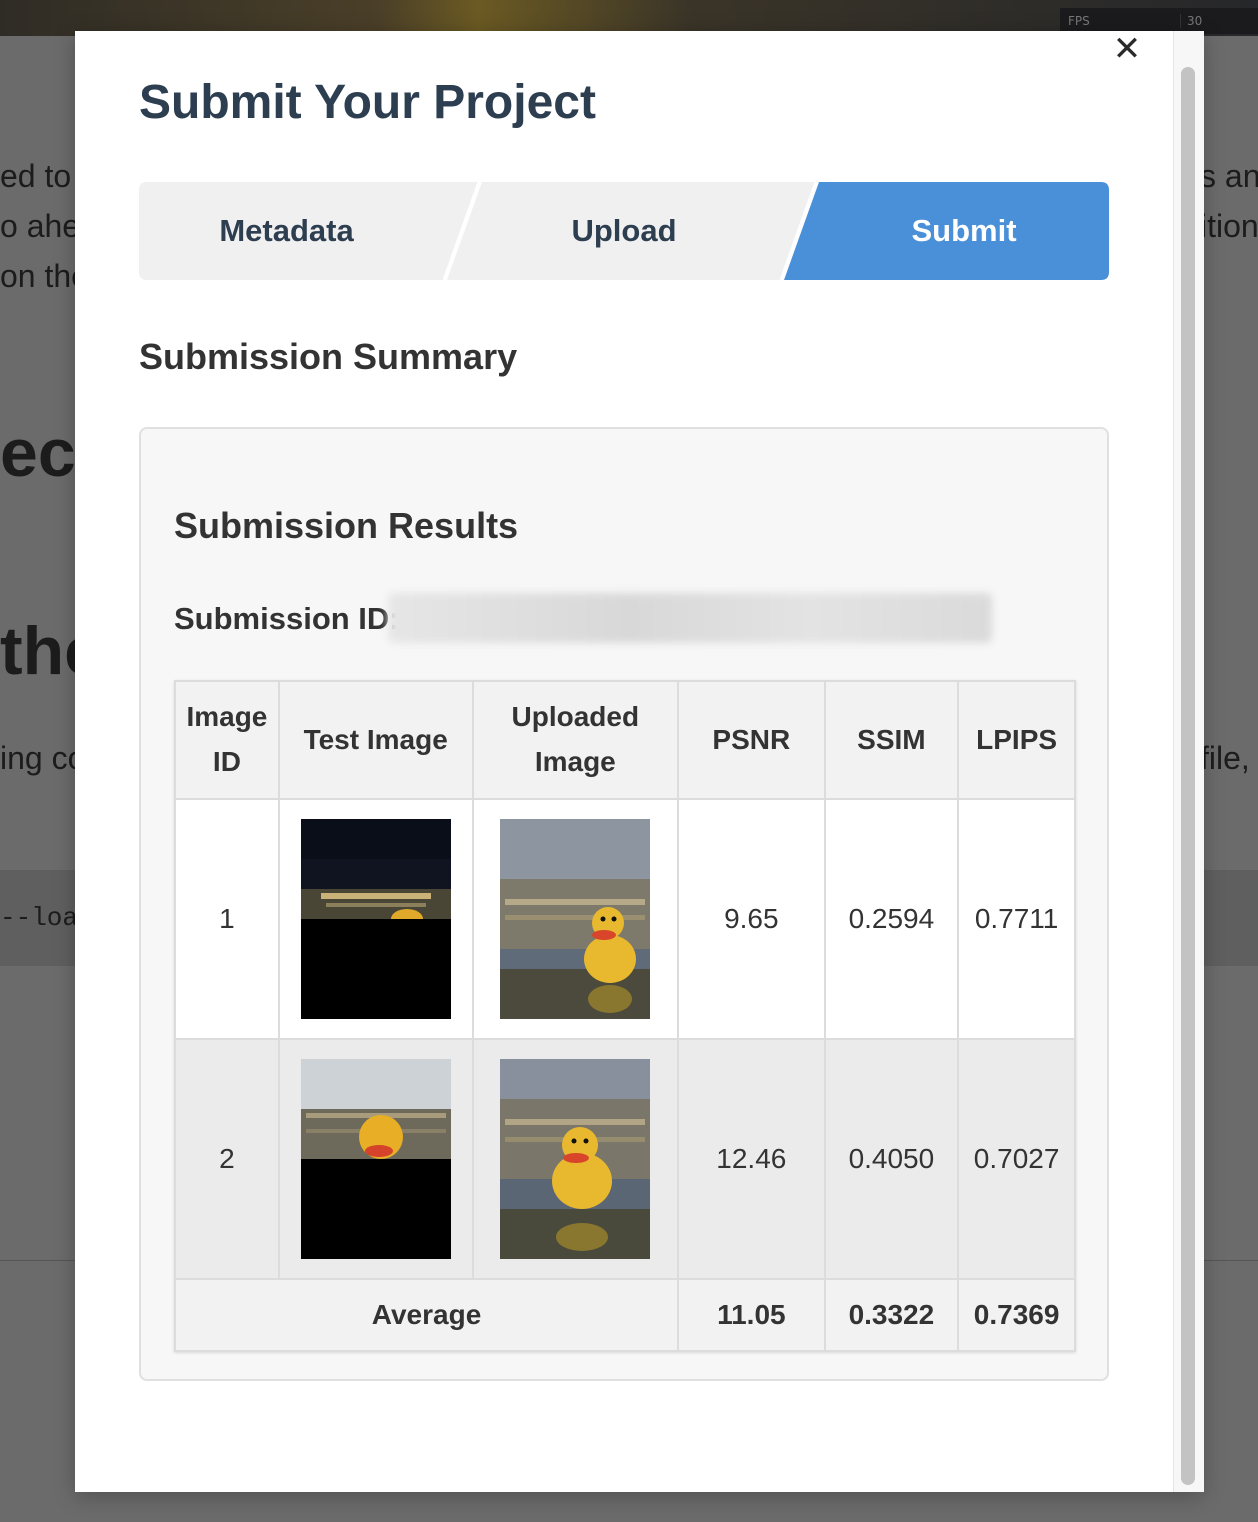 The height and width of the screenshot is (1522, 1258). I want to click on night-building-duck-icon, so click(375, 919).